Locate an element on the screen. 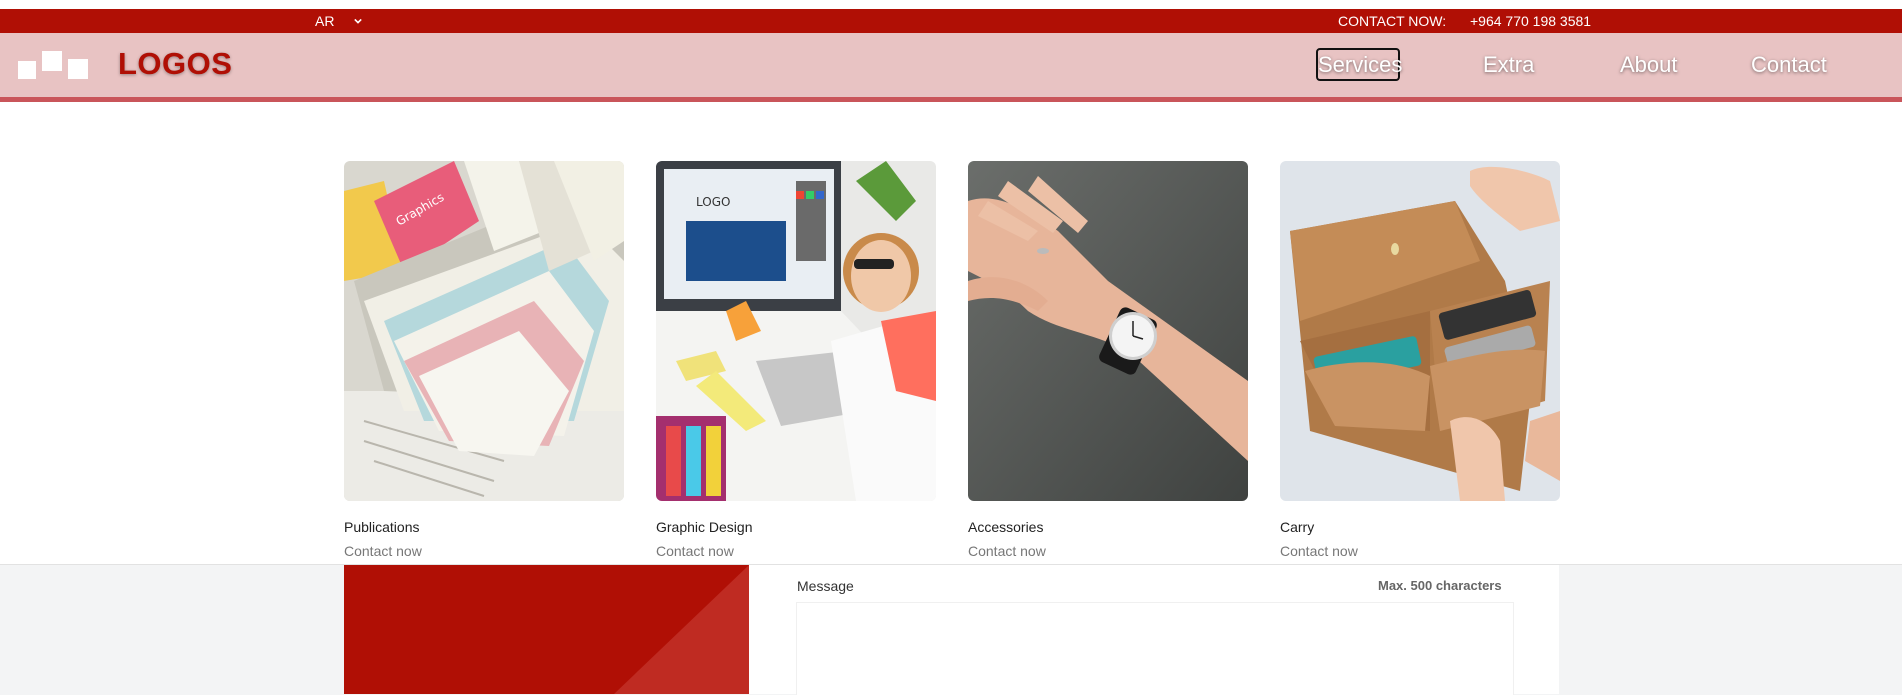 Image resolution: width=1902 pixels, height=695 pixels. nav-contact: Contact is located at coordinates (1789, 65).